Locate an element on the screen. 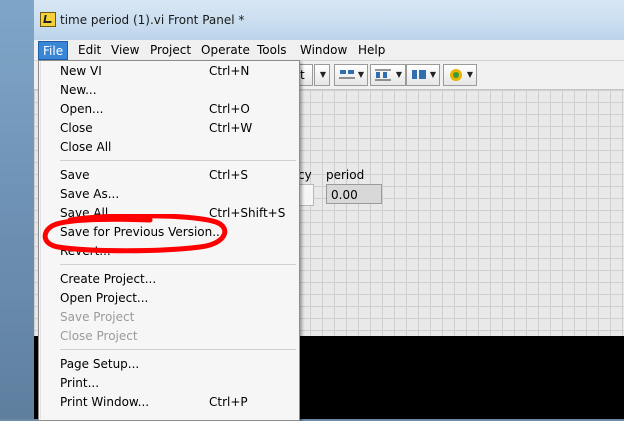  resize-objects-icon is located at coordinates (419, 74).